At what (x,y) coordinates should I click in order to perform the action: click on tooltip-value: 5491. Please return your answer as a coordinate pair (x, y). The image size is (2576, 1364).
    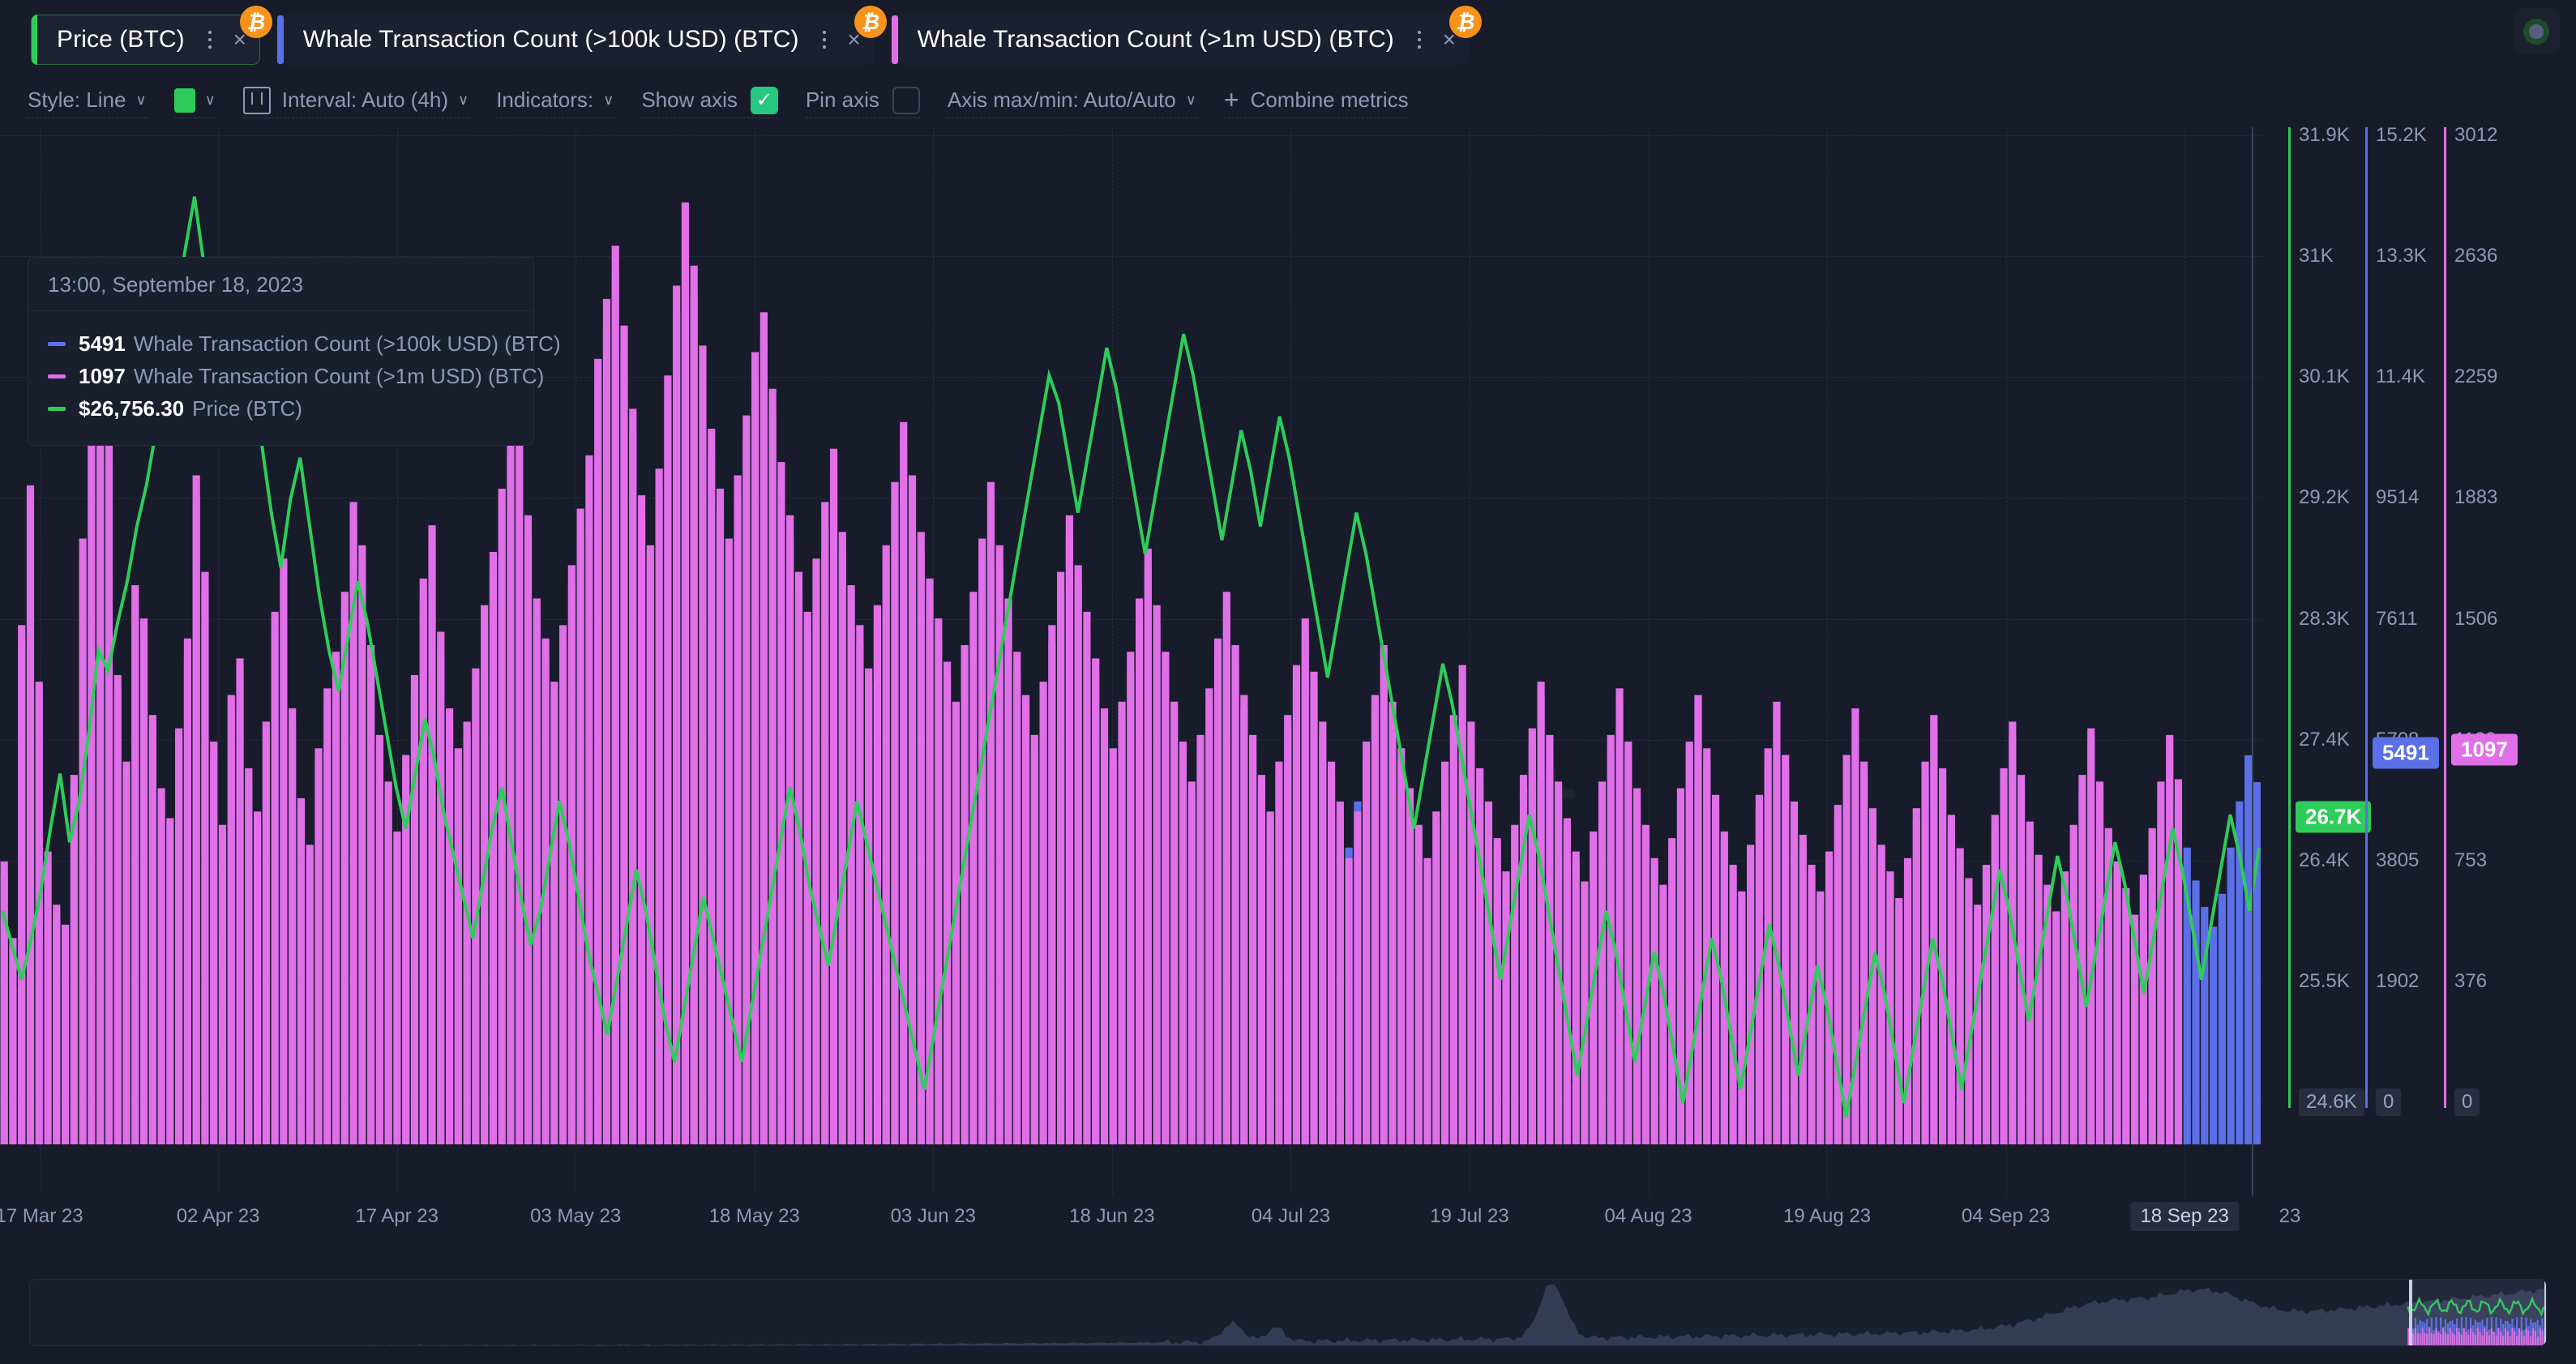
    Looking at the image, I should click on (102, 343).